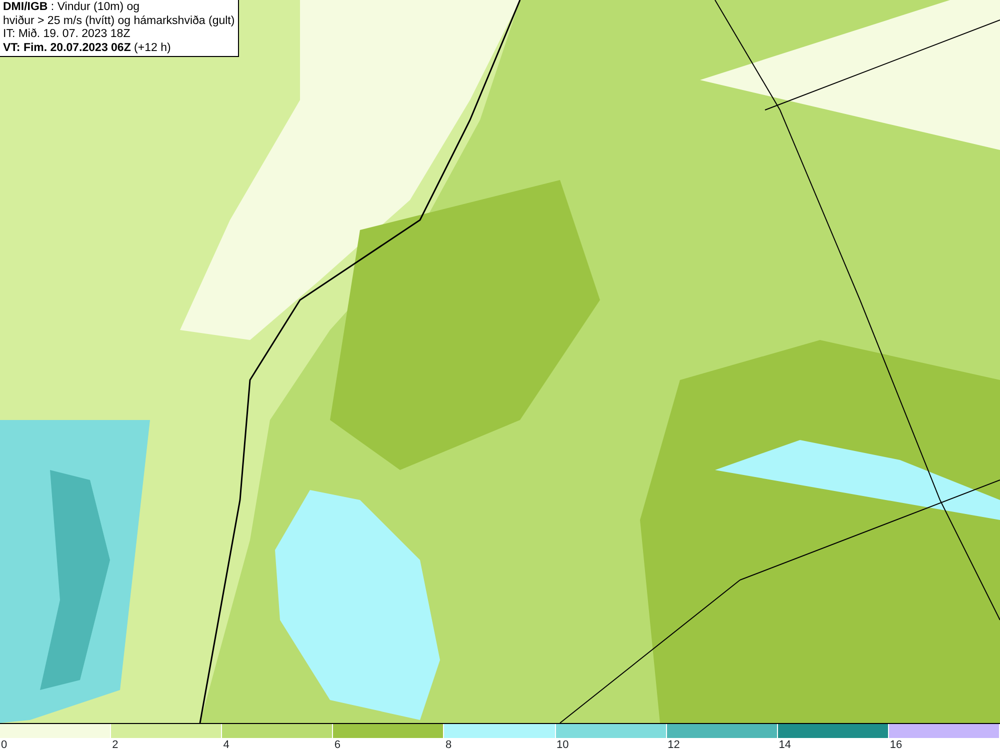  Describe the element at coordinates (336, 745) in the screenshot. I see `legend-label: 6` at that location.